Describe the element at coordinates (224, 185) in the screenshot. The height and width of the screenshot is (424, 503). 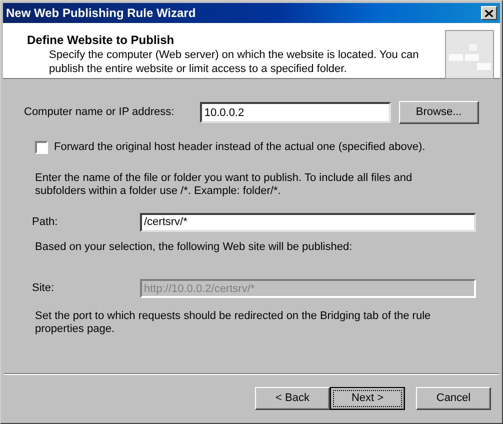
I see `instruction-text: Enter the name of the file or folder you want to publish. To include all files and subfolders within a folder use /*. Example: folder/*.` at that location.